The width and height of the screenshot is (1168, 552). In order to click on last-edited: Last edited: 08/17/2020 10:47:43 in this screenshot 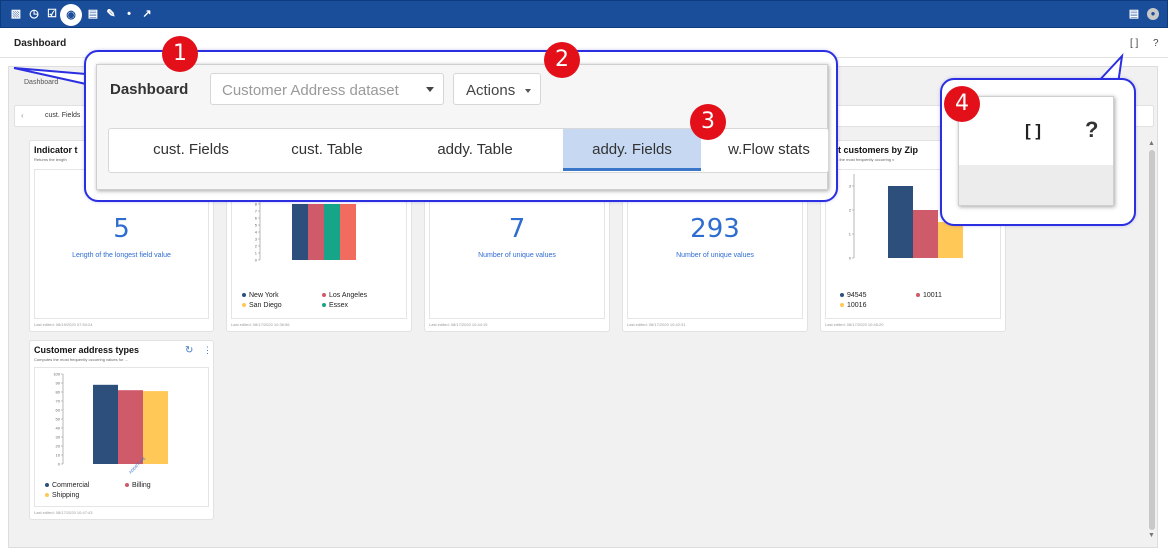, I will do `click(63, 512)`.